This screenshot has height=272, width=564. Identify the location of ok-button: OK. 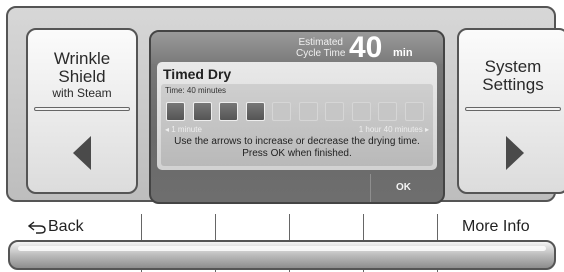
(403, 187).